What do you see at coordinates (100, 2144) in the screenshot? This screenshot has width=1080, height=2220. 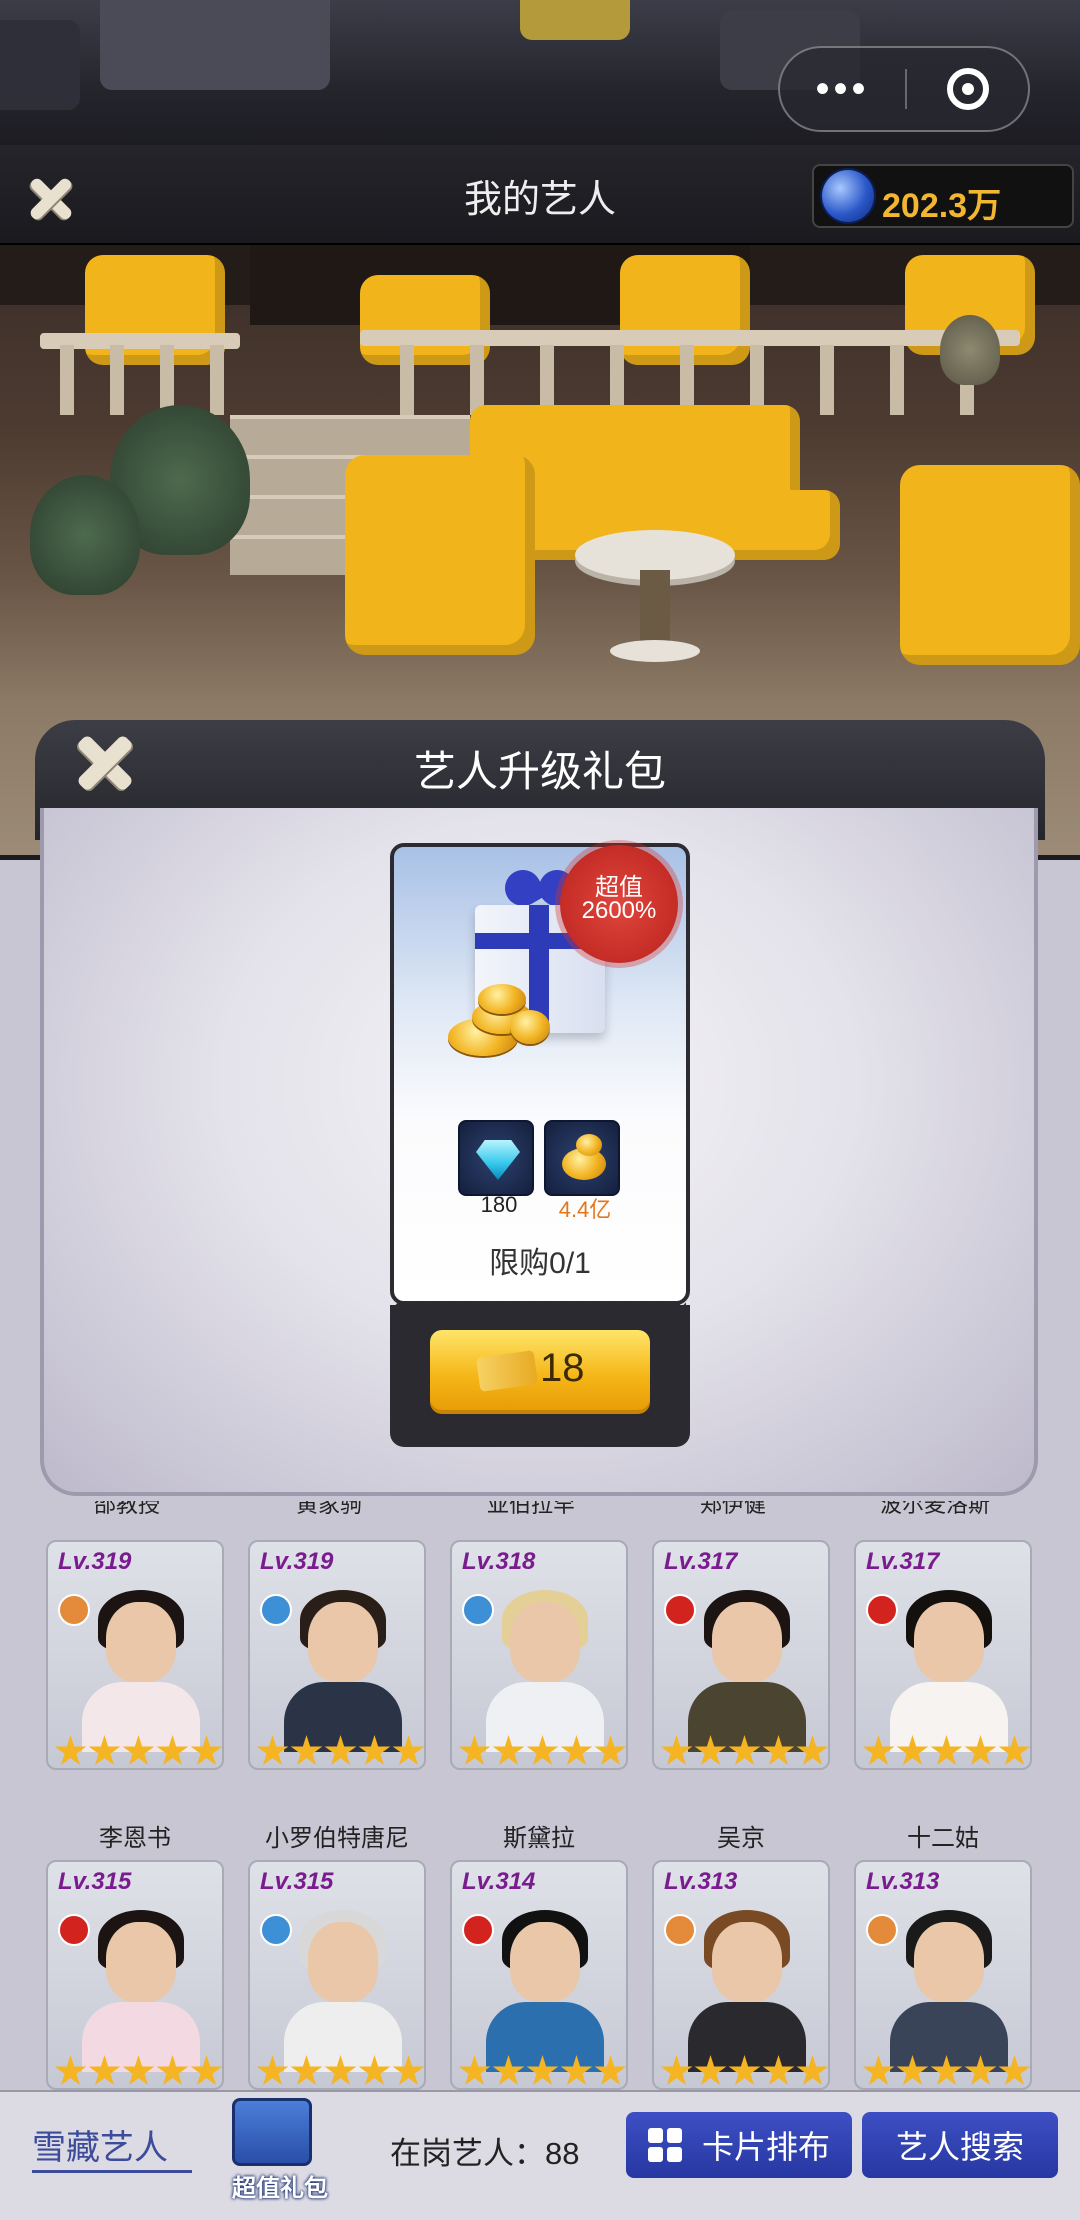 I see `tab-hidden-artists: 雪藏艺人` at bounding box center [100, 2144].